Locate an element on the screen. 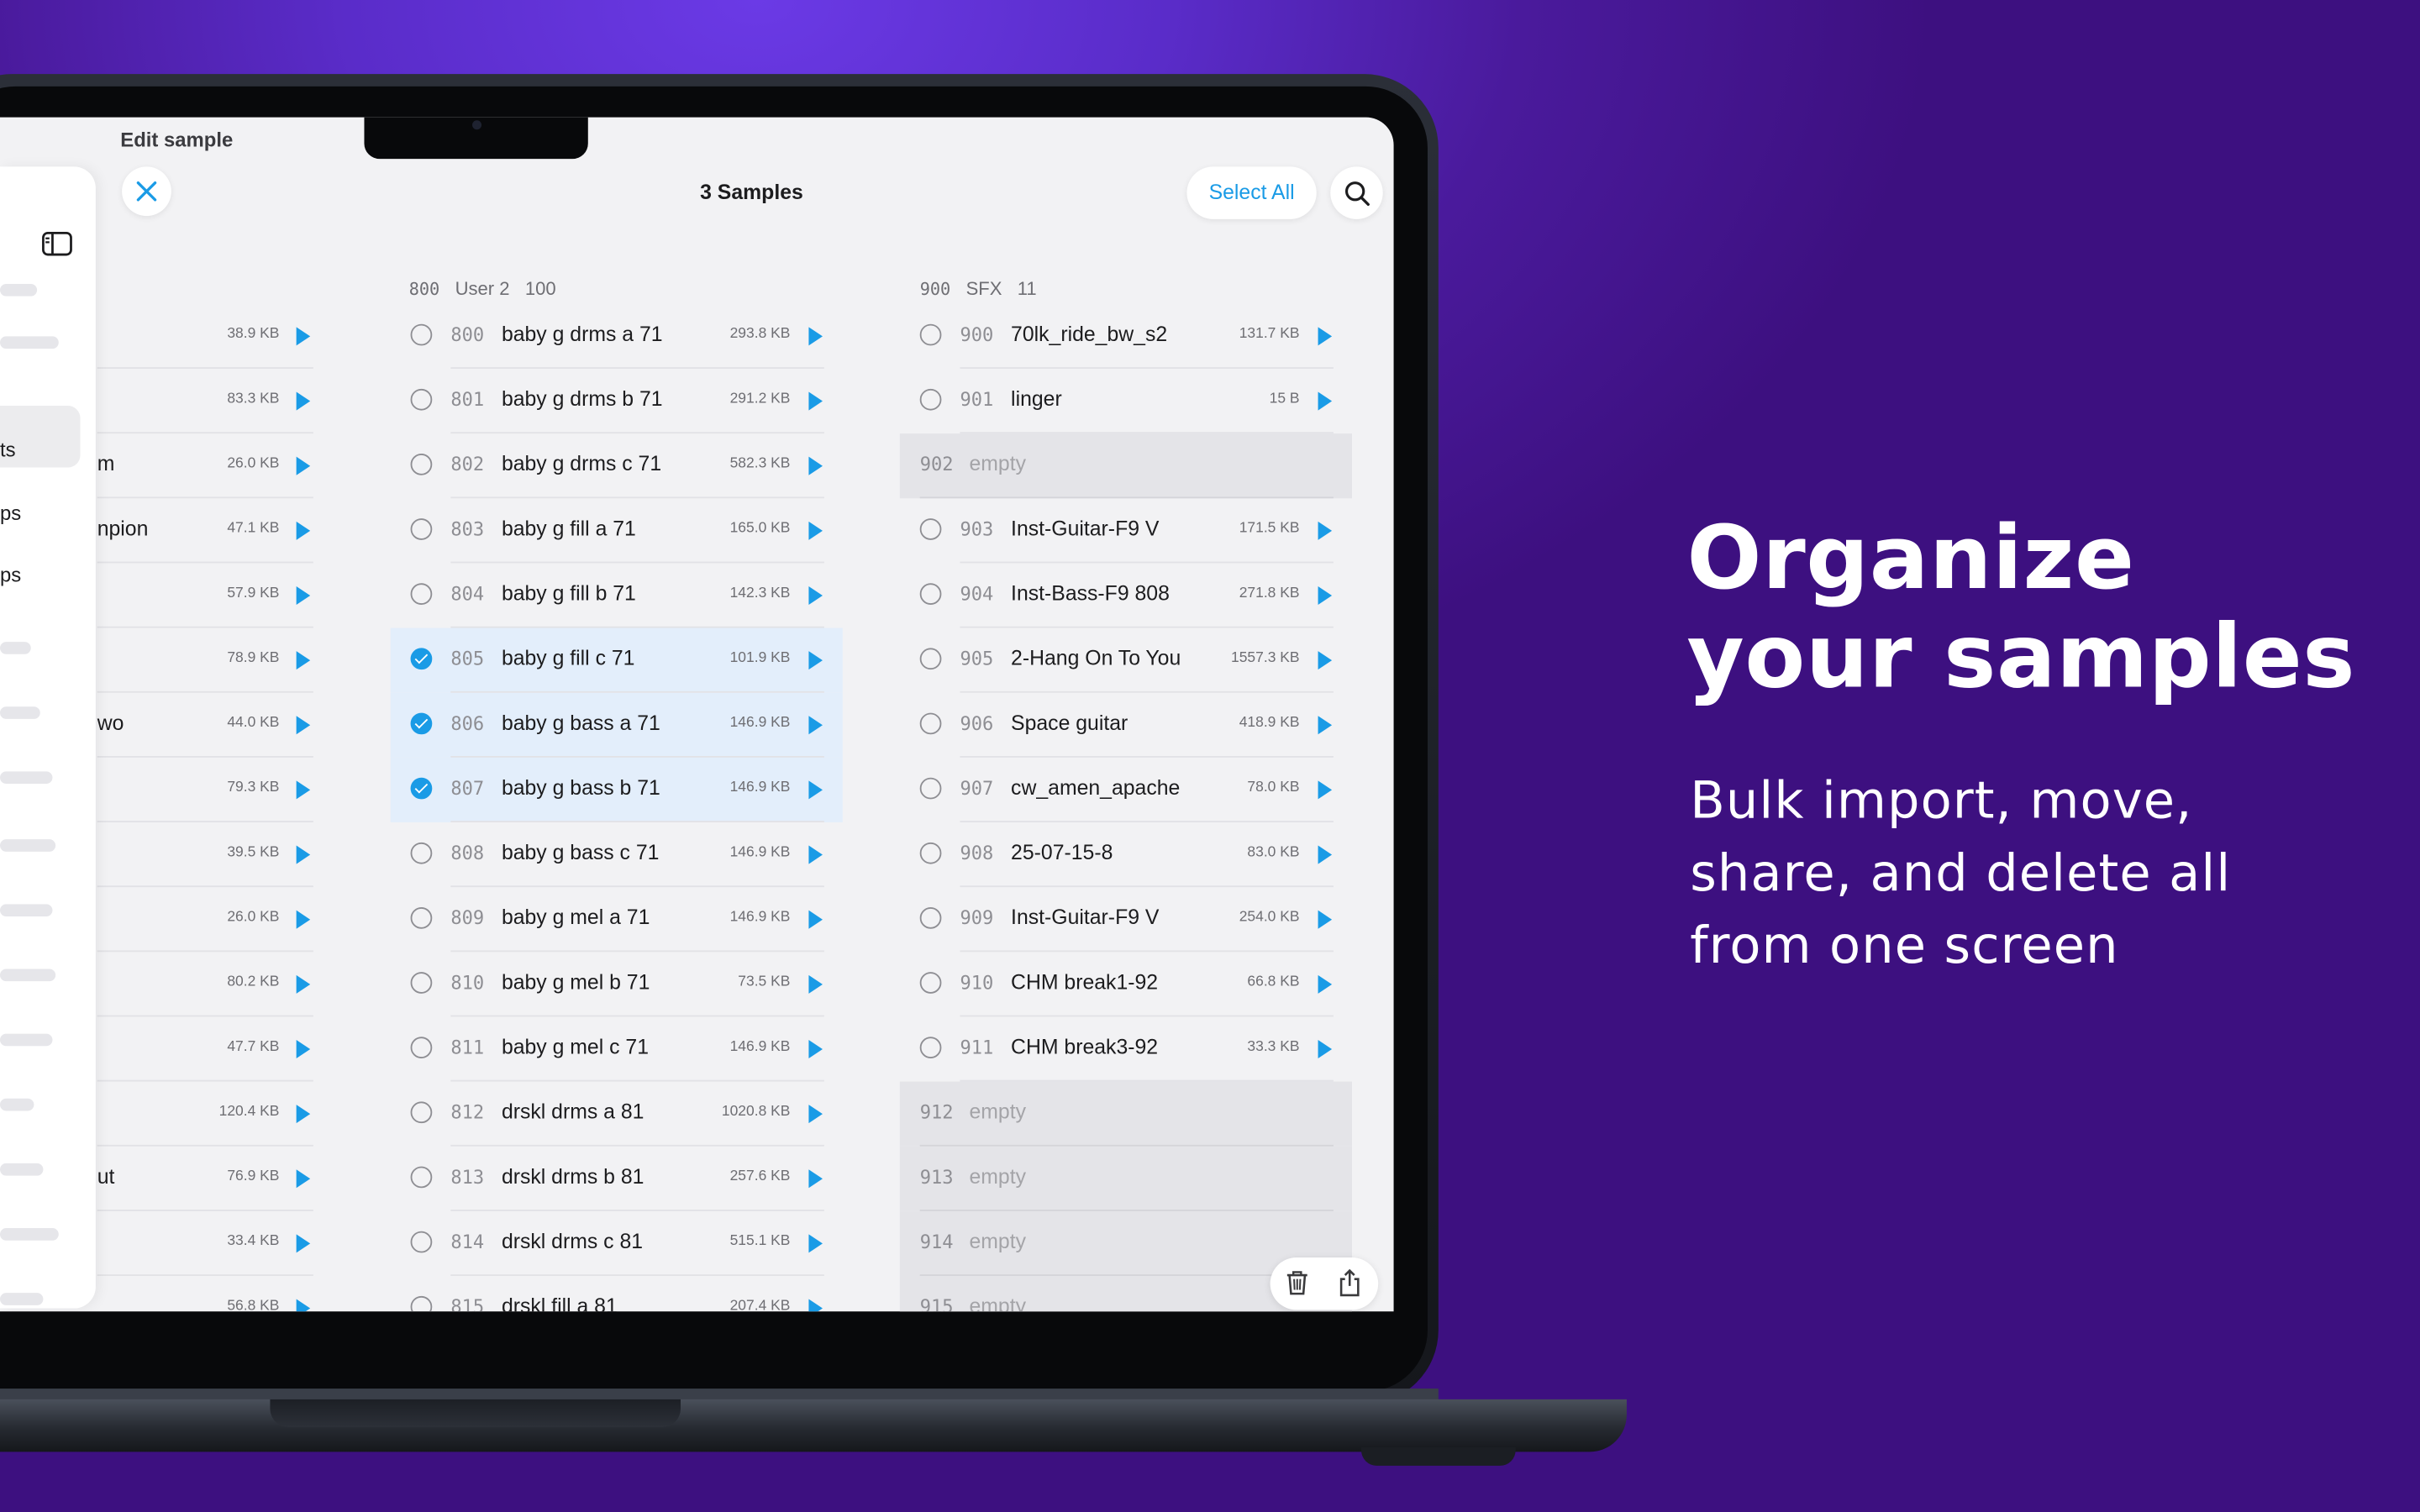 Image resolution: width=2420 pixels, height=1512 pixels. sample-row: 806 baby g bass a 71 146.9 KB is located at coordinates (617, 725).